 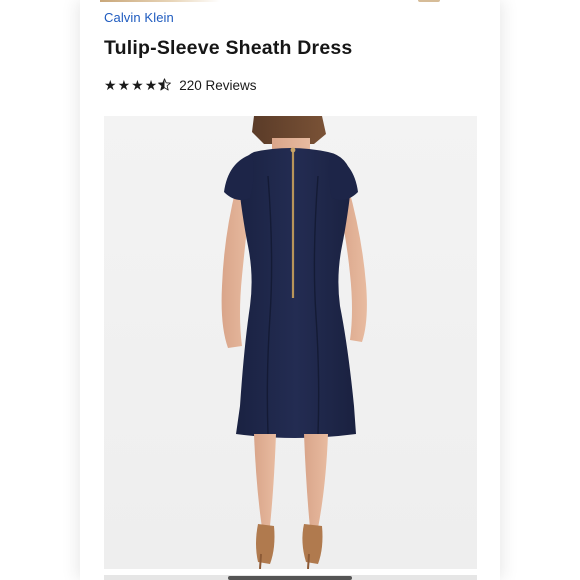 What do you see at coordinates (139, 17) in the screenshot?
I see `brand-link: Calvin Klein` at bounding box center [139, 17].